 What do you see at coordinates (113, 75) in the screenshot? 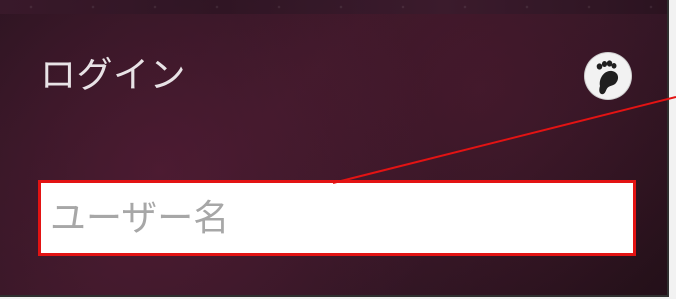
I see `login-title: ログイン` at bounding box center [113, 75].